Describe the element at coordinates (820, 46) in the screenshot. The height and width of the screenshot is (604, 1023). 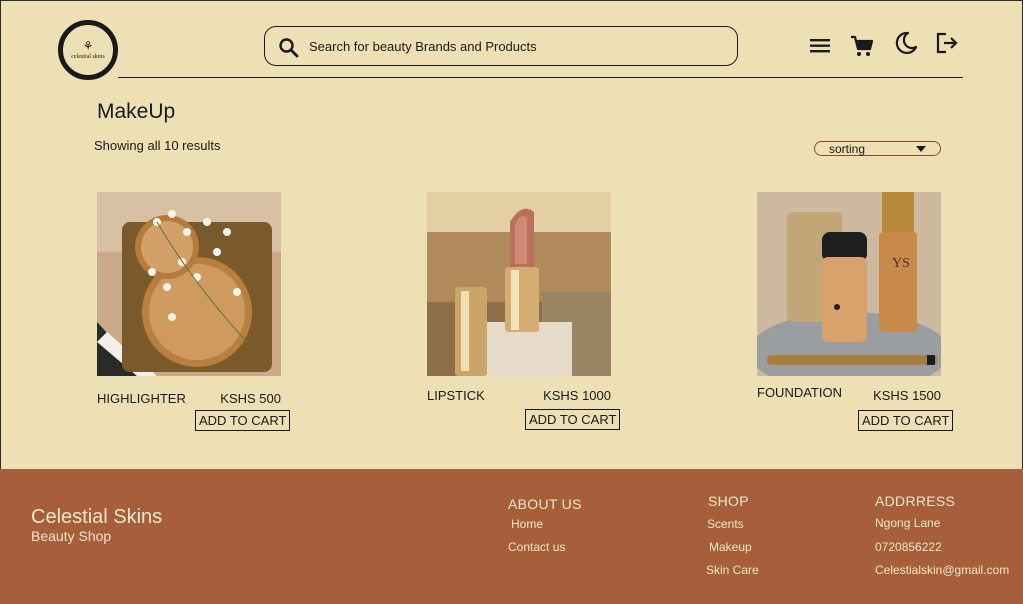
I see `menu-icon` at that location.